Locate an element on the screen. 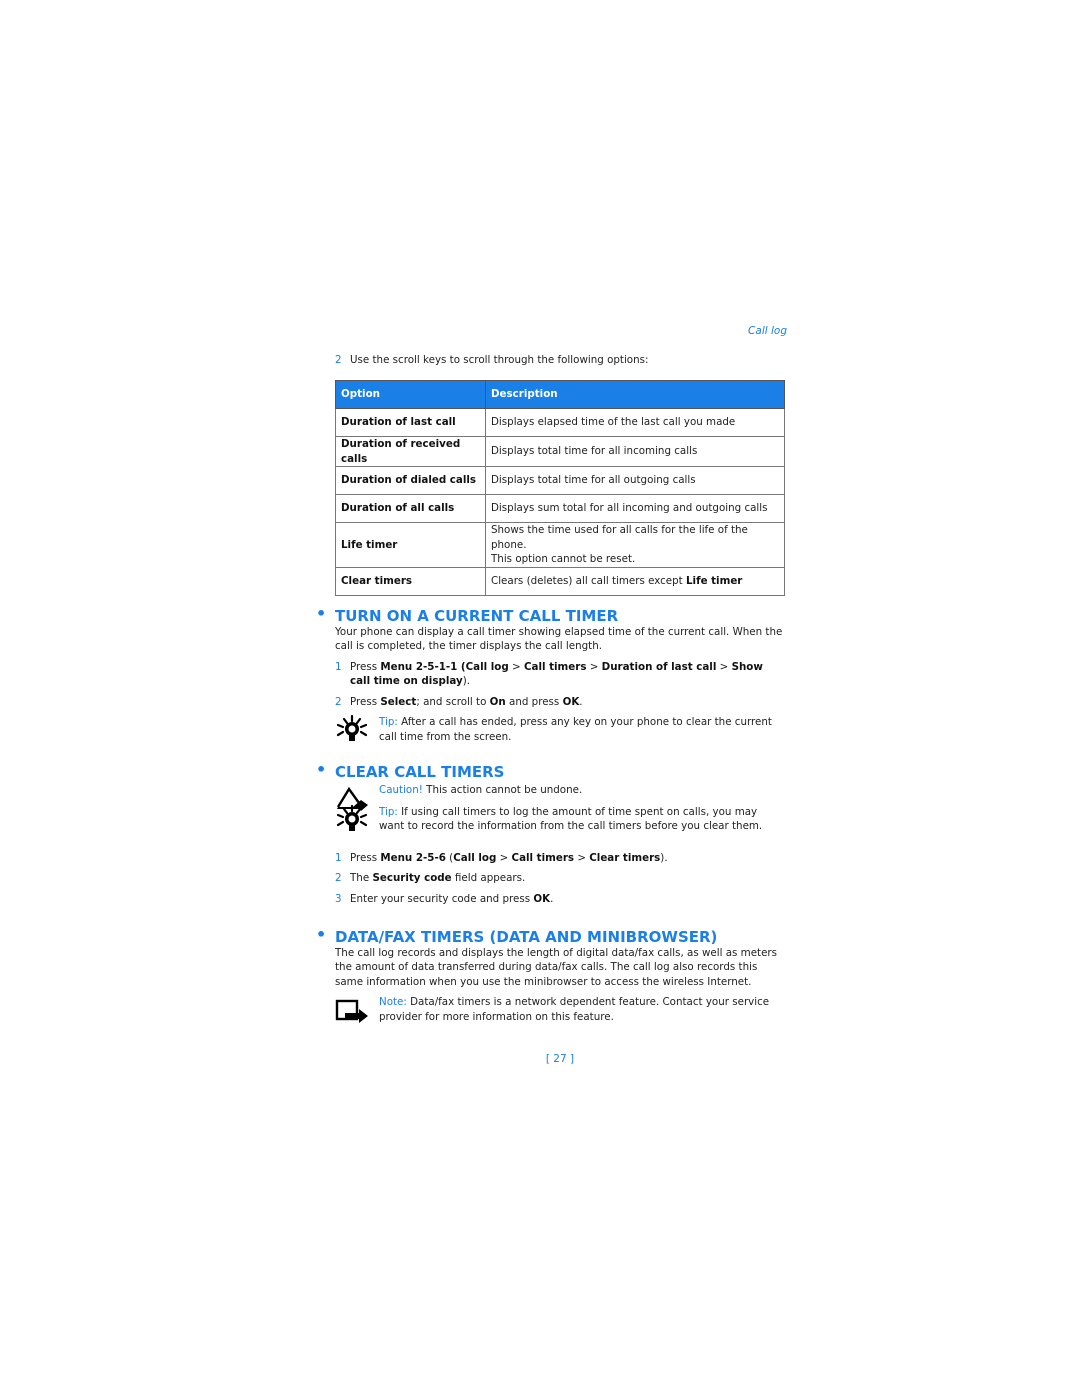  caution-label: Caution! is located at coordinates (401, 789).